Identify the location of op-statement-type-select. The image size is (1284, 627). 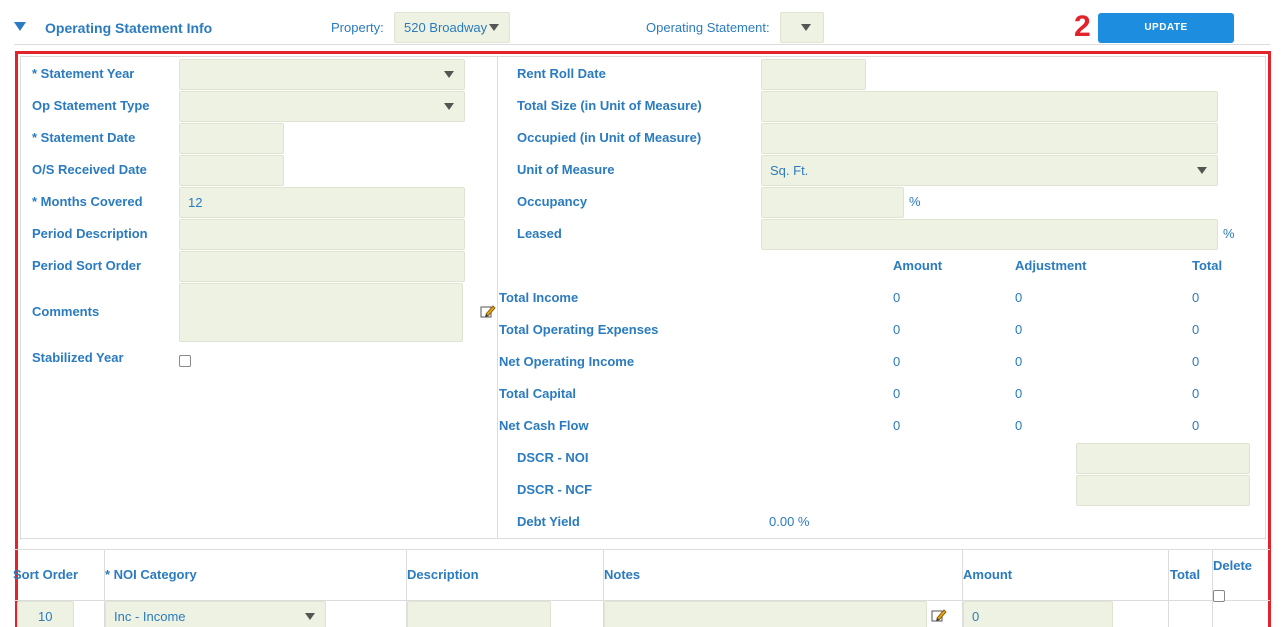
(322, 106).